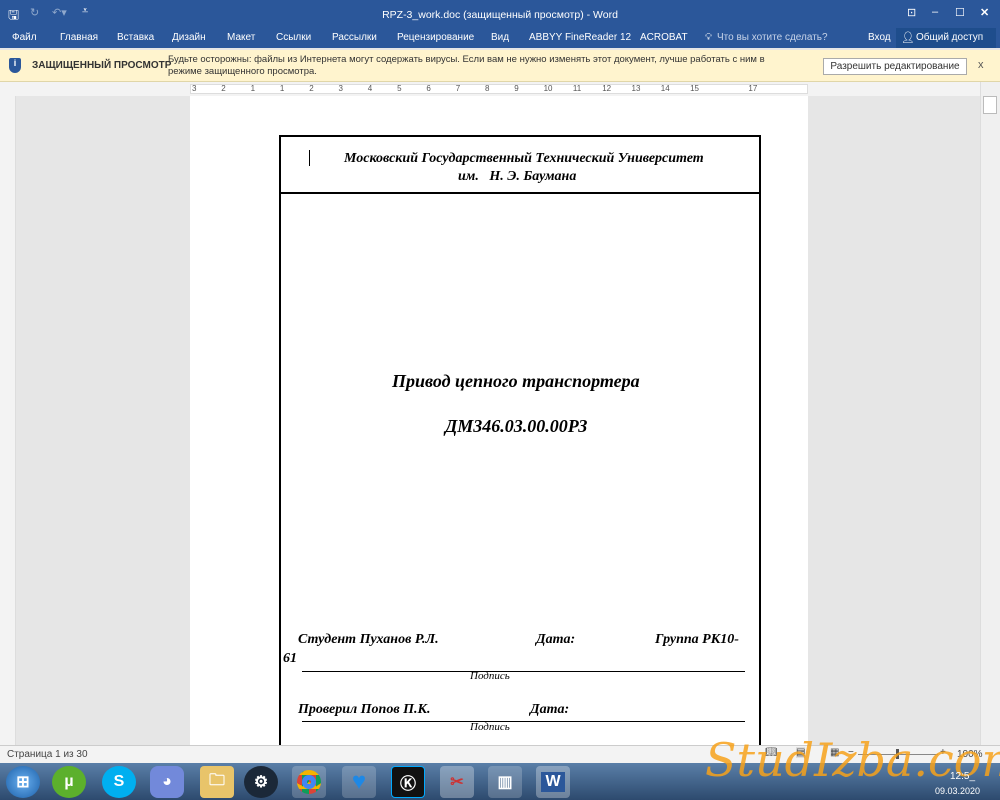  I want to click on heart-app-icon: ♥, so click(359, 782).